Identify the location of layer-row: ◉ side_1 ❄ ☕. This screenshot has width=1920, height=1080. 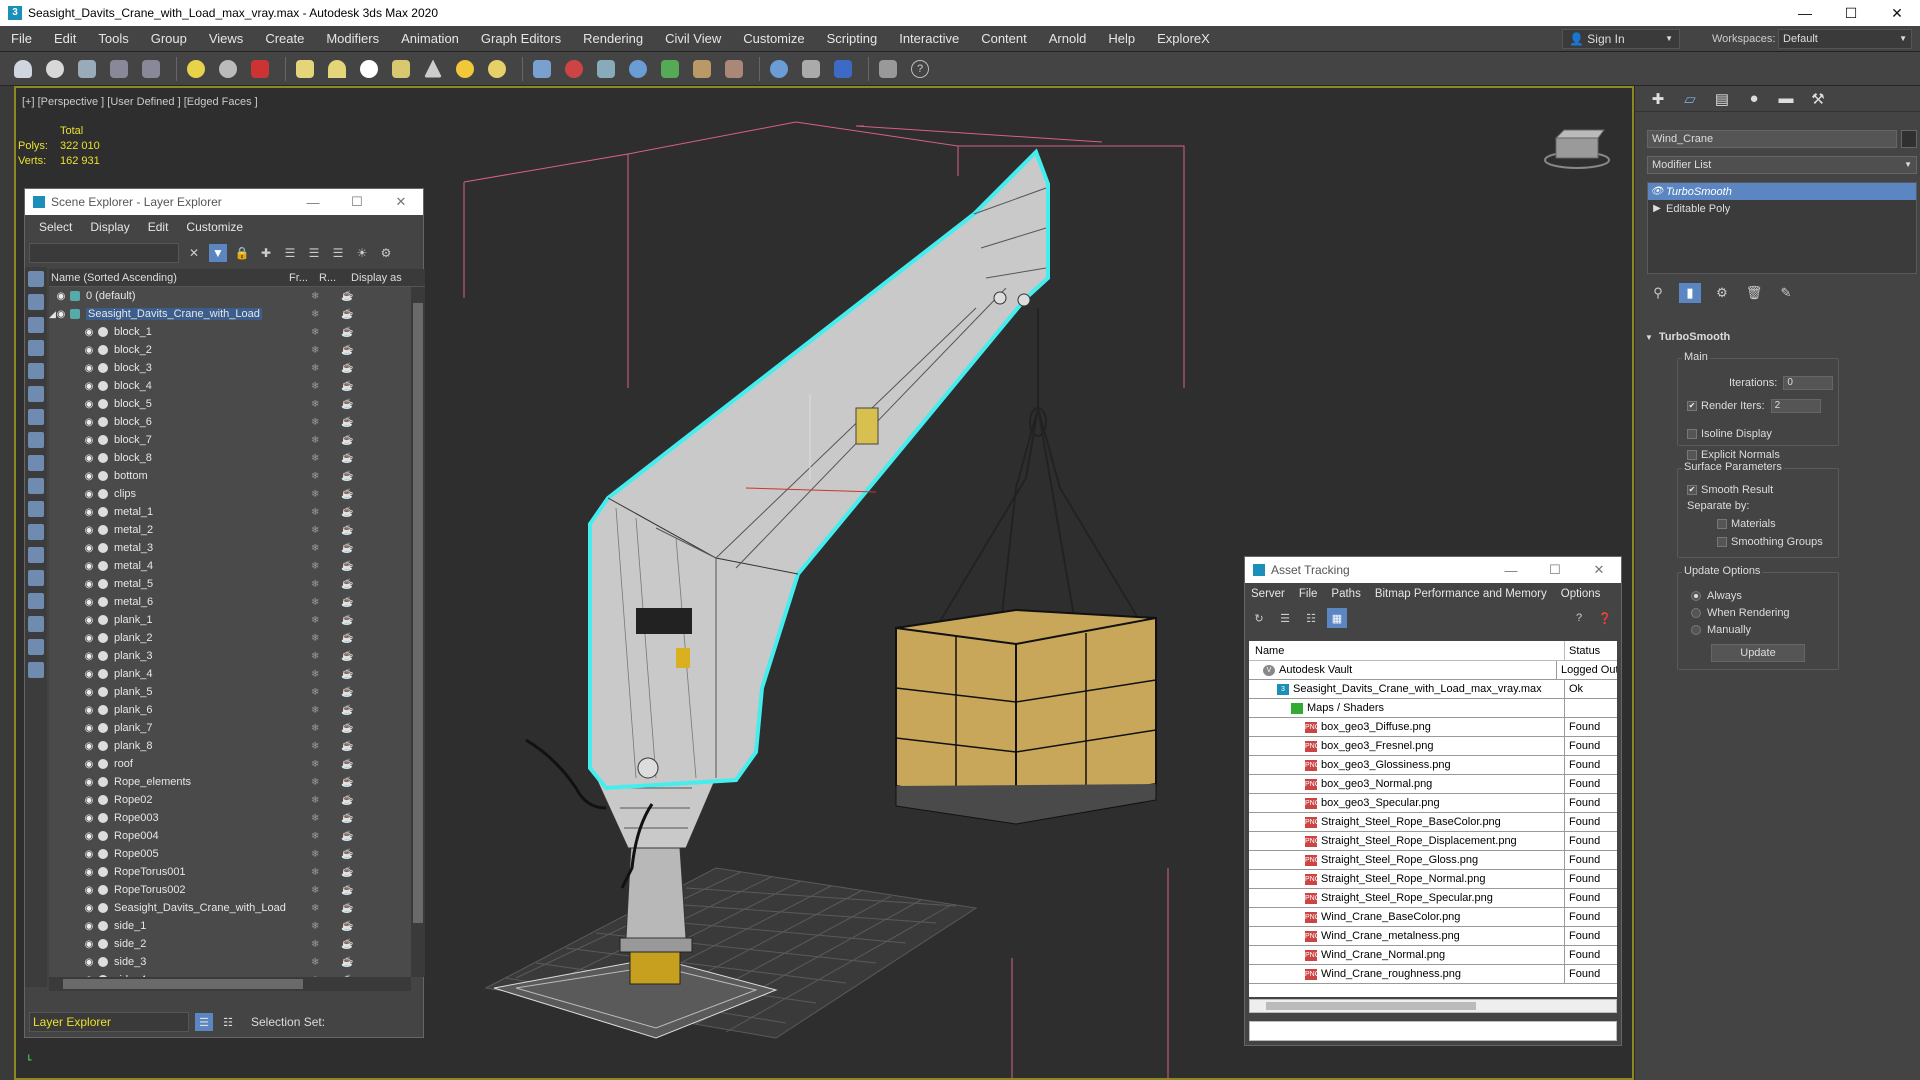
(230, 926).